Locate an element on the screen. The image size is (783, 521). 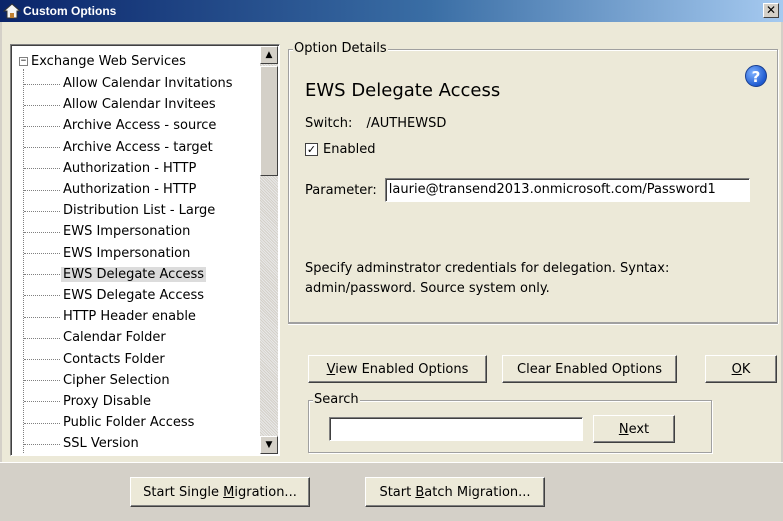
clear-enabled-options-button: Clear Enabled Options is located at coordinates (589, 369).